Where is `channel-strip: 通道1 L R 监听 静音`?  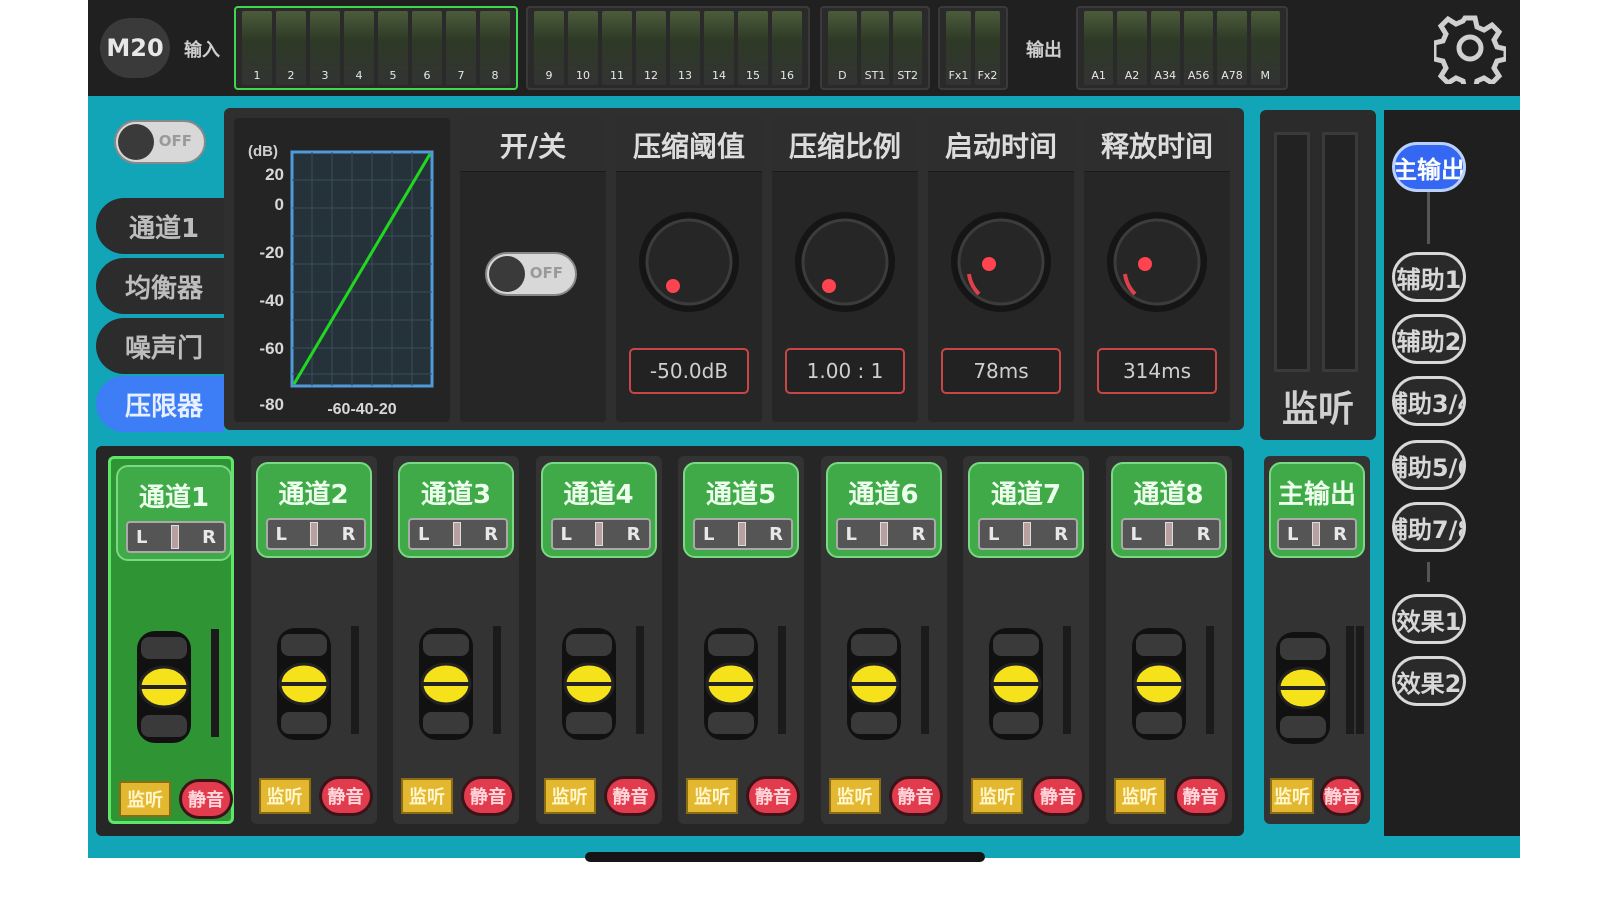 channel-strip: 通道1 L R 监听 静音 is located at coordinates (171, 640).